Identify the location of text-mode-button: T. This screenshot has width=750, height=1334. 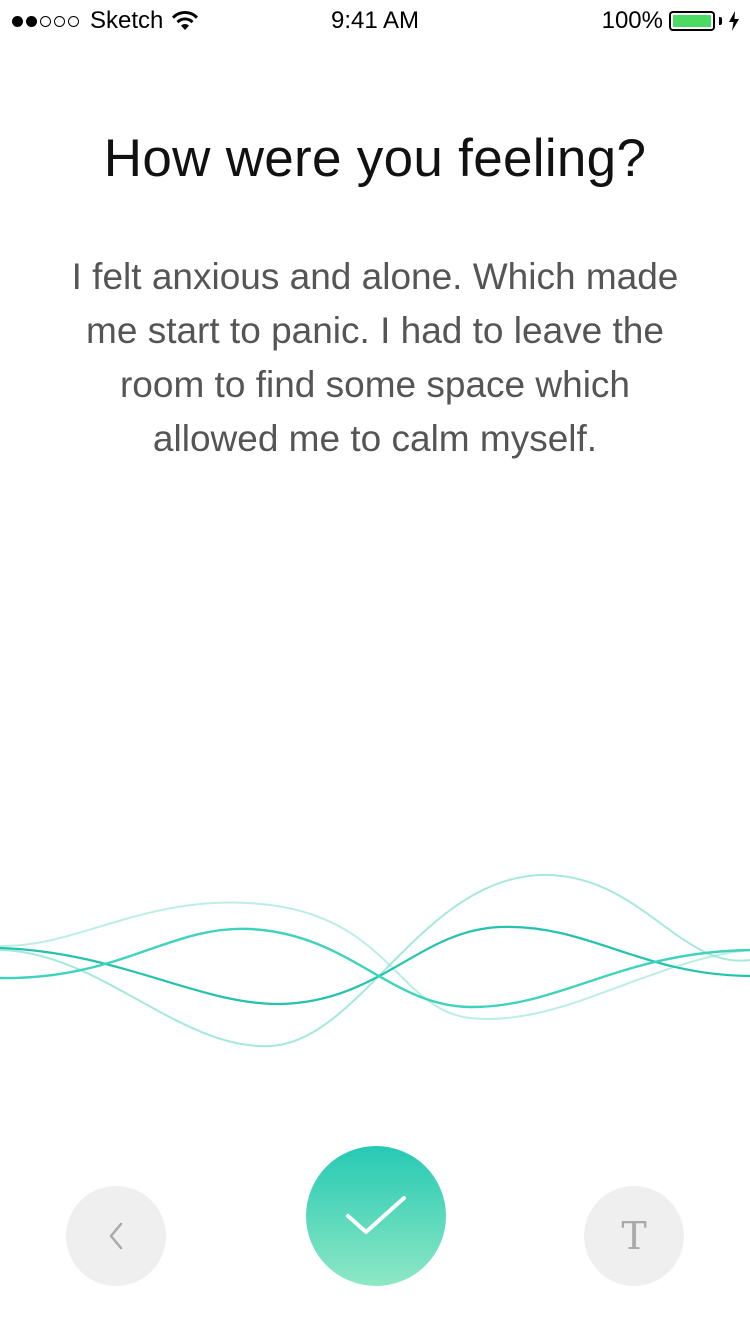
(634, 1236).